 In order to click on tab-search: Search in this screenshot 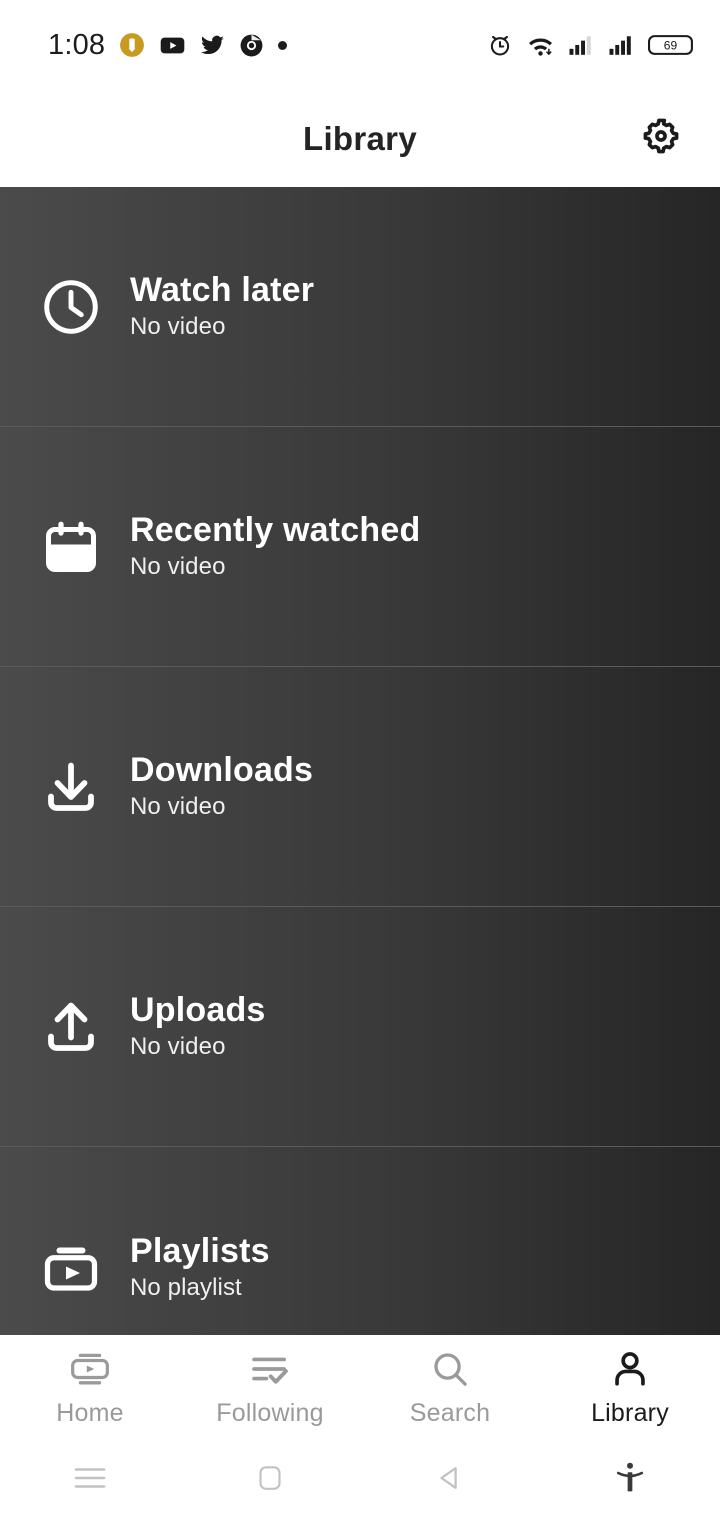, I will do `click(450, 1387)`.